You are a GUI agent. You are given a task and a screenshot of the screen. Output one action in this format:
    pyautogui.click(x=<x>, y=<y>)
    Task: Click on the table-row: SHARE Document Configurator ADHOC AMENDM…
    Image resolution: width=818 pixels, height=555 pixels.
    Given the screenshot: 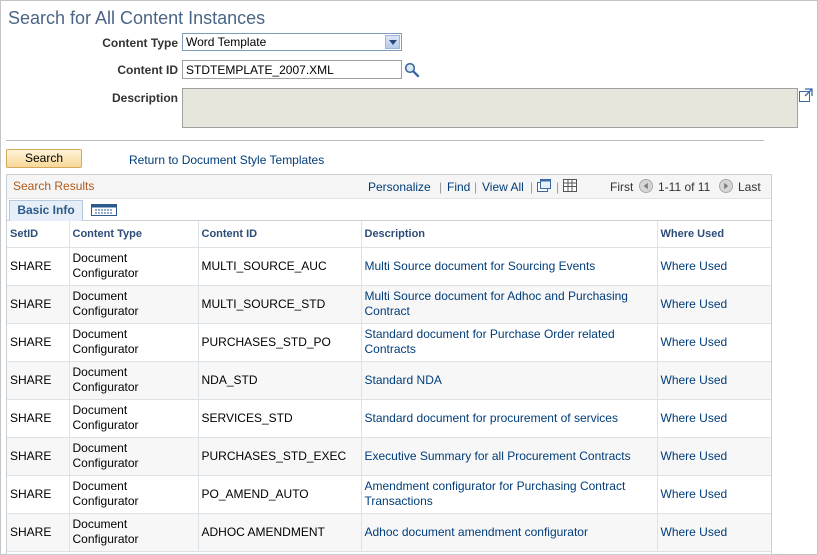 What is the action you would take?
    pyautogui.click(x=389, y=532)
    